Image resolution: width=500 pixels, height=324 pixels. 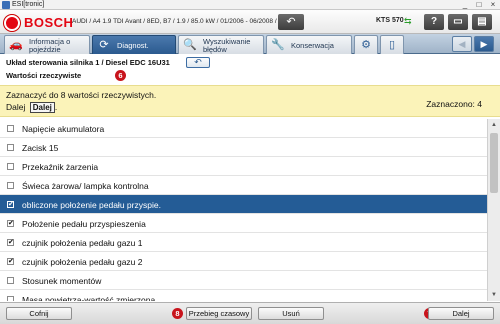 I want to click on document-icon: ▯, so click(x=392, y=45).